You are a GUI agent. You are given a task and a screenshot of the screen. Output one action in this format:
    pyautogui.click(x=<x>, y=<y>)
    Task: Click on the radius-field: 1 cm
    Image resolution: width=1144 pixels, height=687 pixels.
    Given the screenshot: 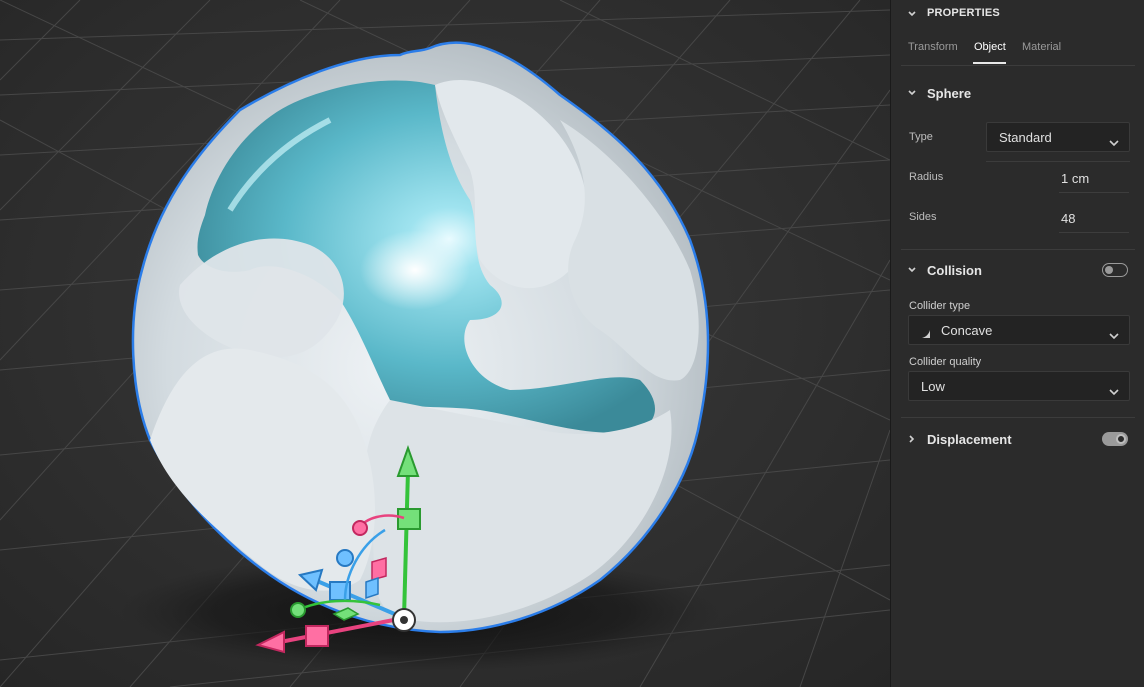 What is the action you would take?
    pyautogui.click(x=1096, y=178)
    